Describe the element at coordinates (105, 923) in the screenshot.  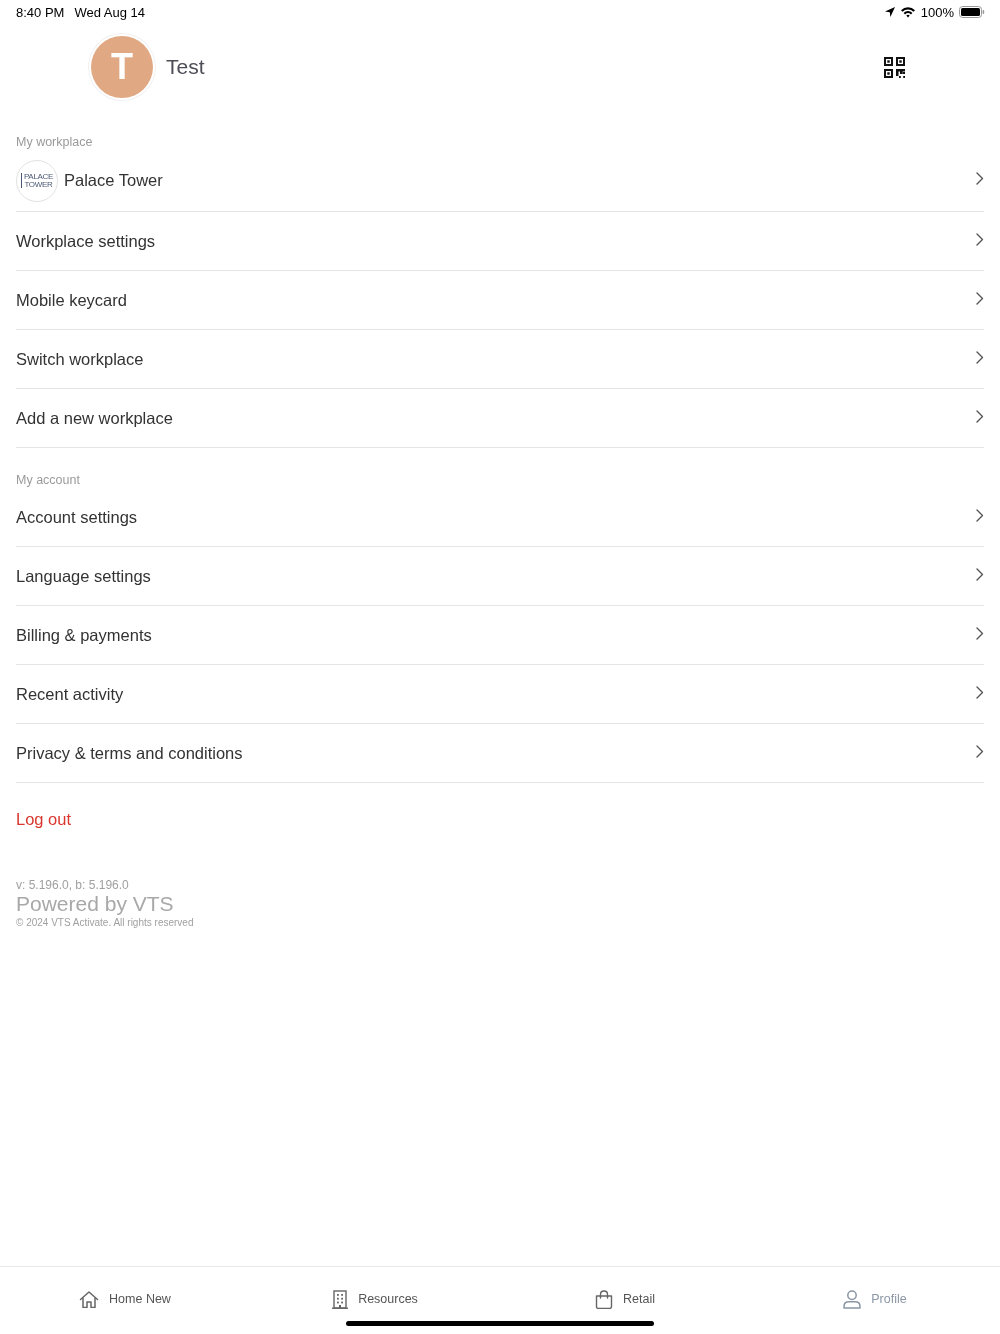
I see `copyright-text: © 2024 VTS Activate. All rights reserved` at that location.